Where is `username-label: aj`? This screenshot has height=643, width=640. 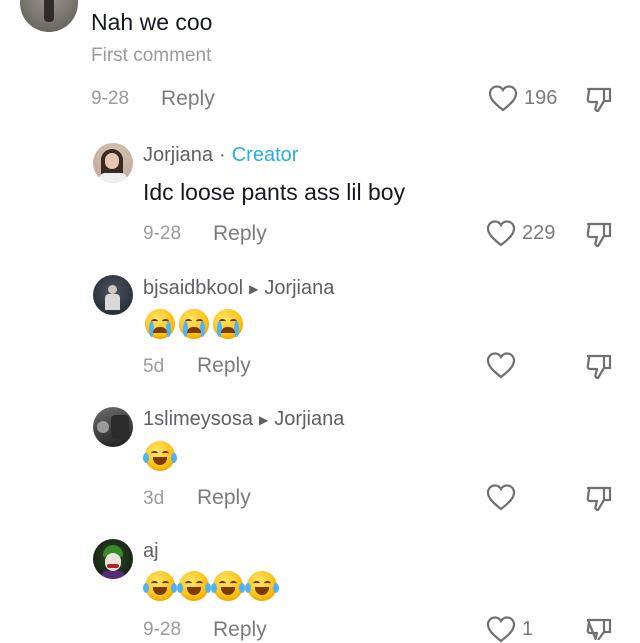
username-label: aj is located at coordinates (151, 551).